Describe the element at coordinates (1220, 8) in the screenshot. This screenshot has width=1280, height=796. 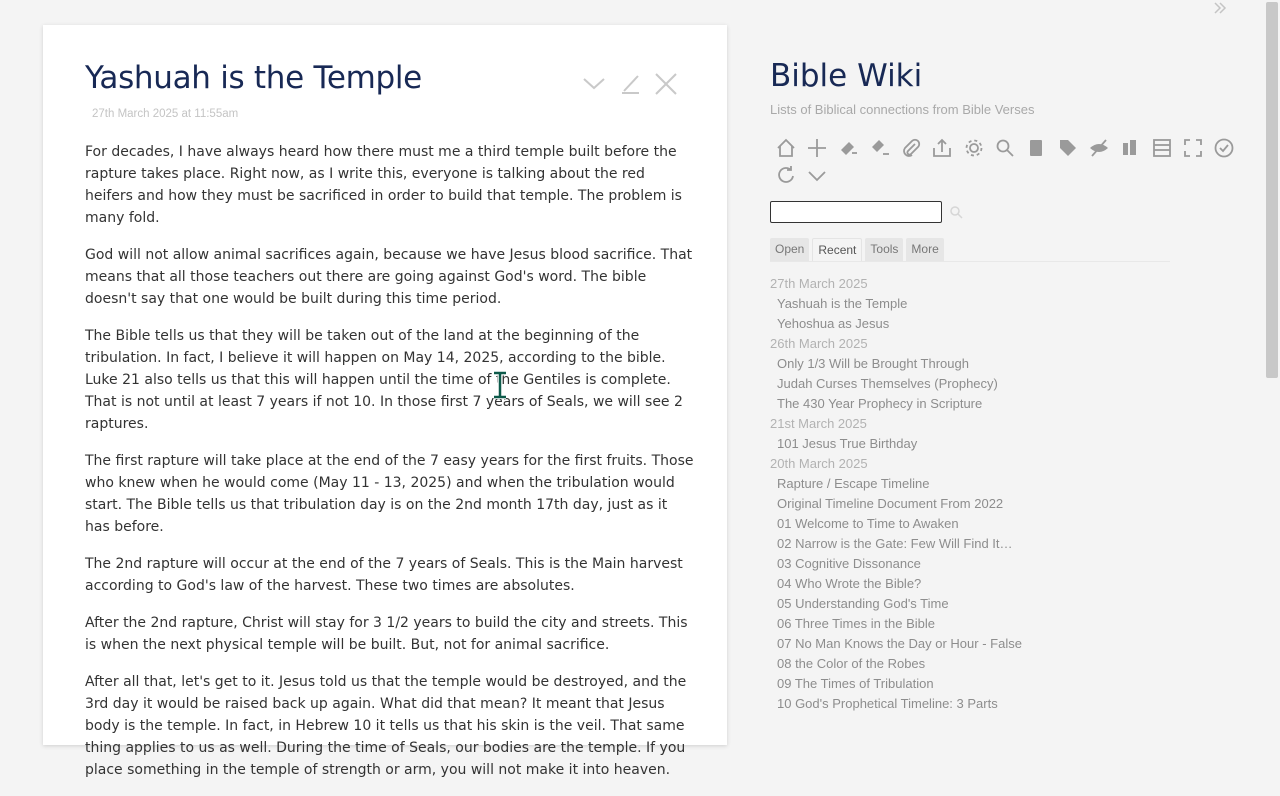
I see `chevron-double-right-icon` at that location.